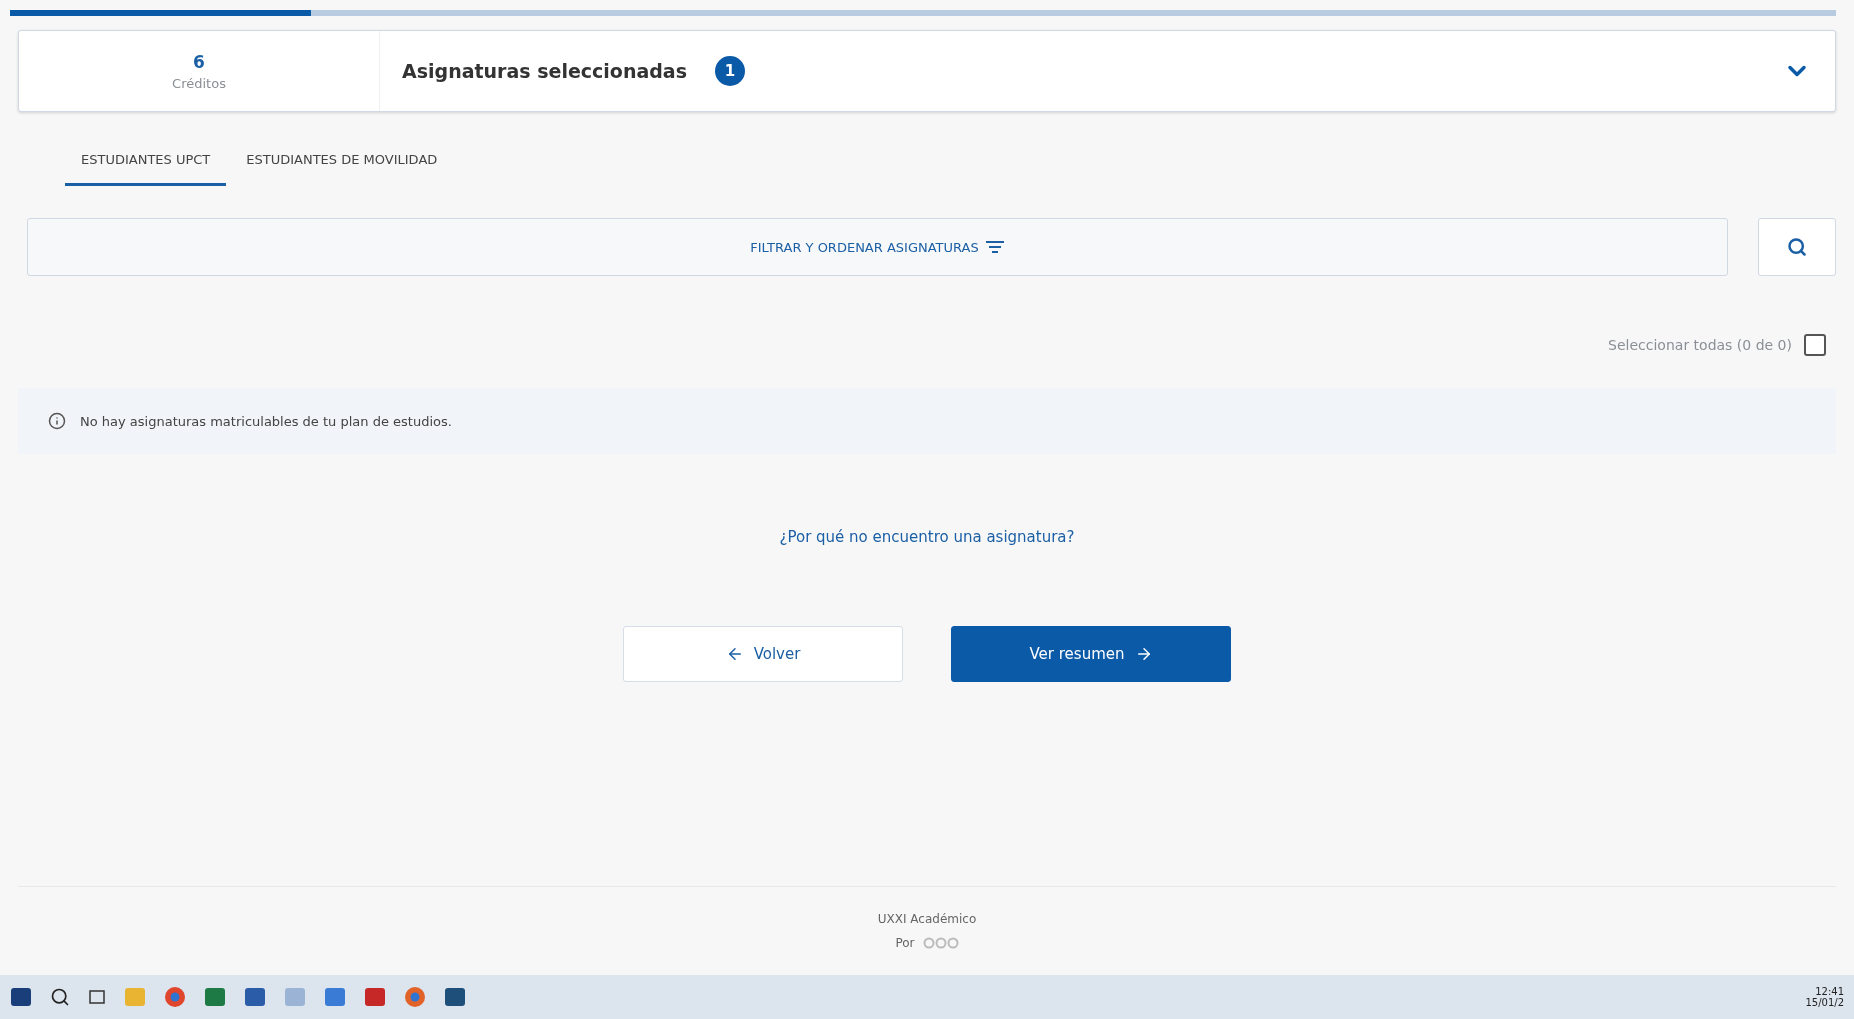 The image size is (1854, 1019). I want to click on filter-icon, so click(994, 247).